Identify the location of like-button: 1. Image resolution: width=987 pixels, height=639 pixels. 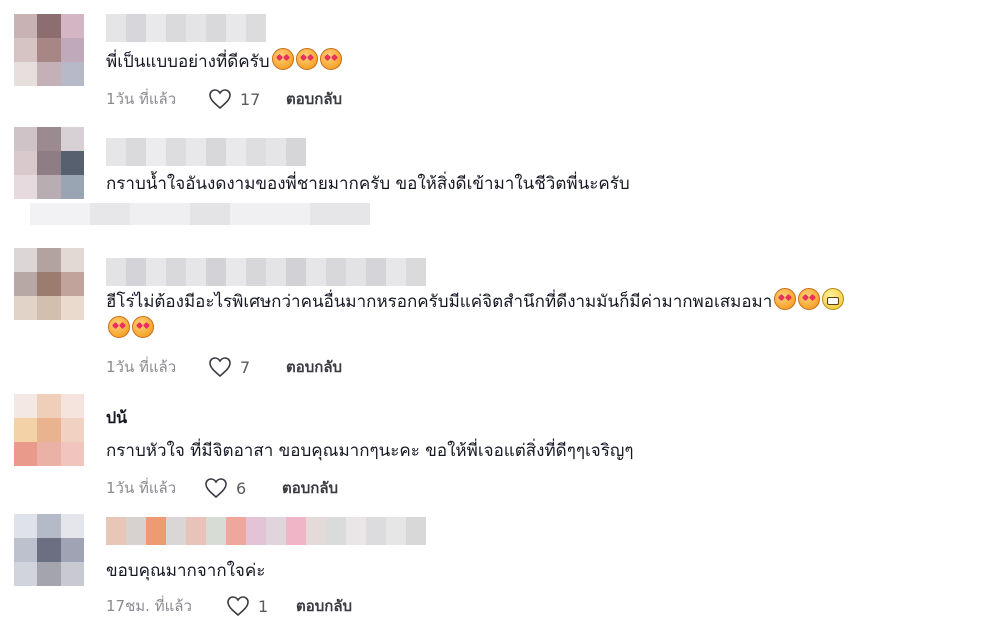
(261, 606).